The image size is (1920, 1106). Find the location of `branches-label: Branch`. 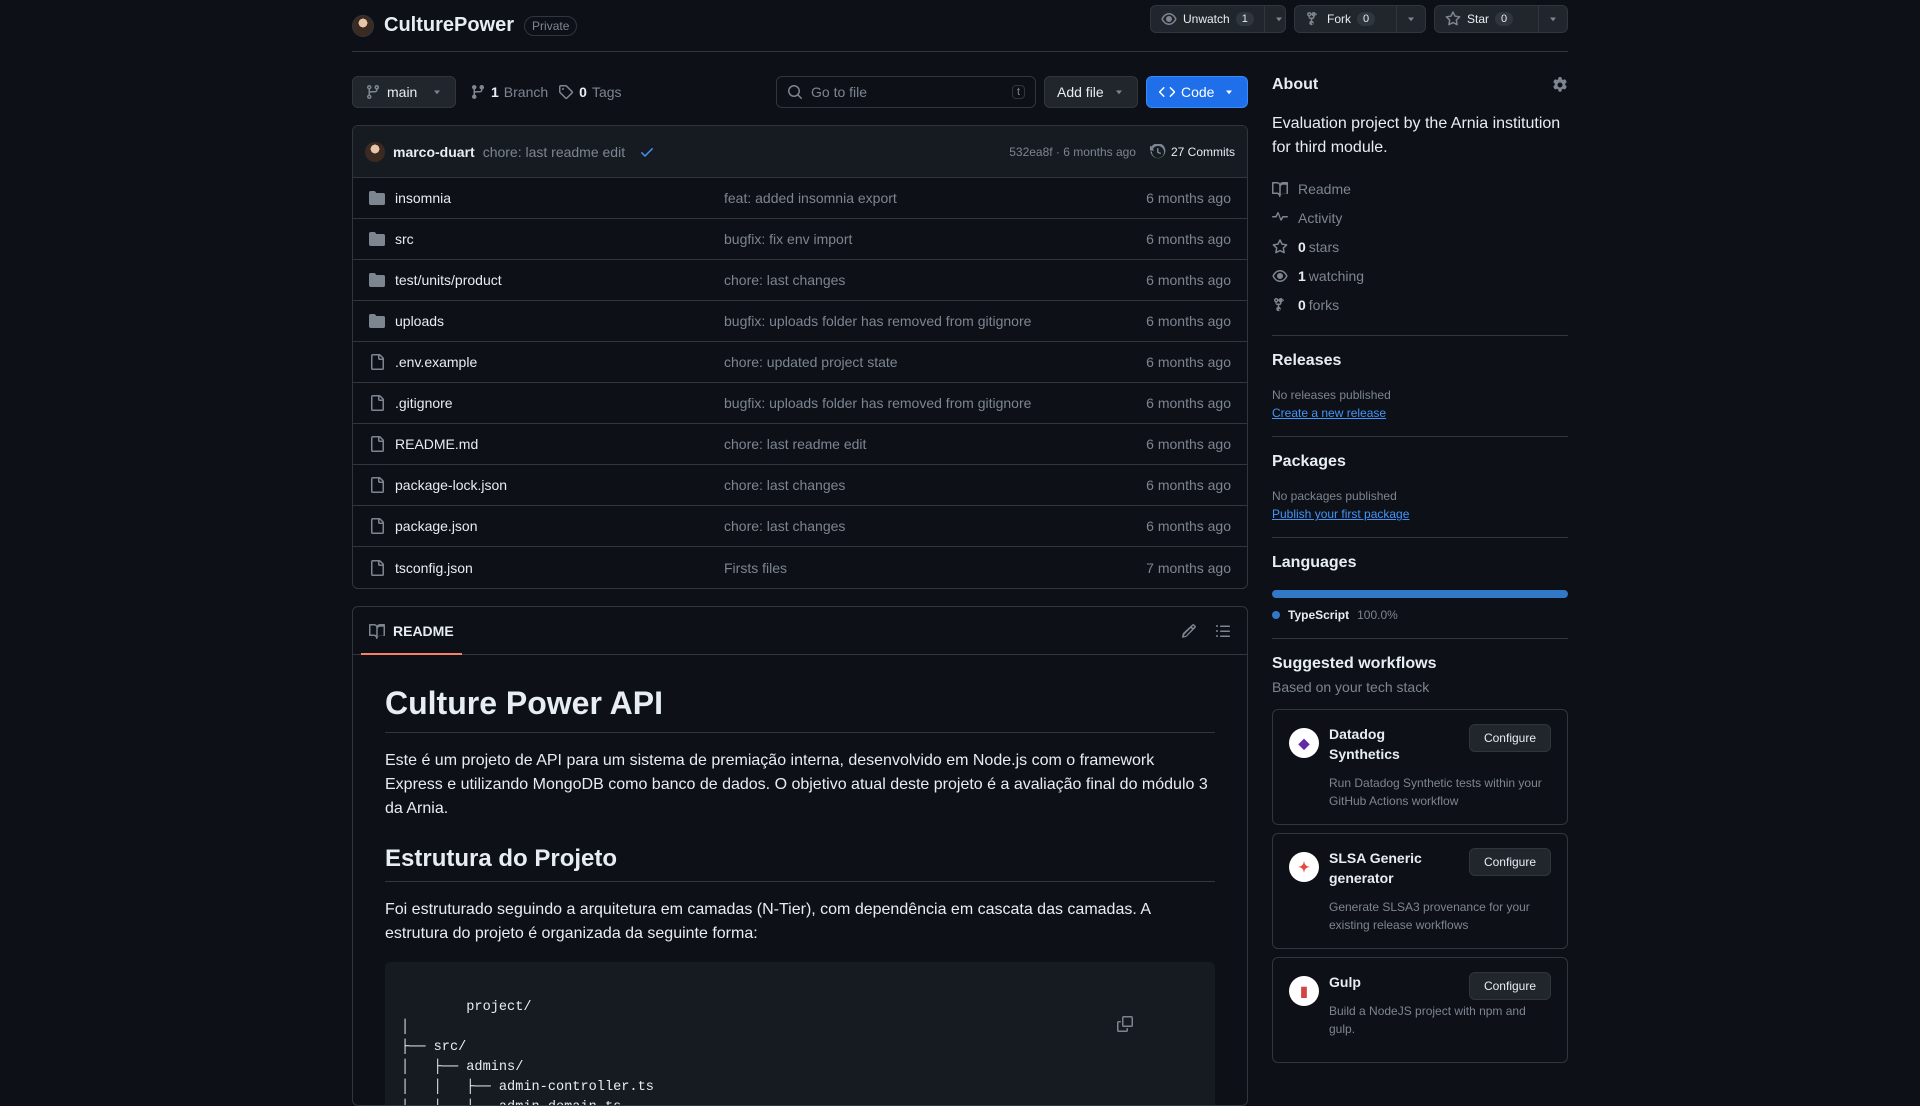

branches-label: Branch is located at coordinates (526, 92).